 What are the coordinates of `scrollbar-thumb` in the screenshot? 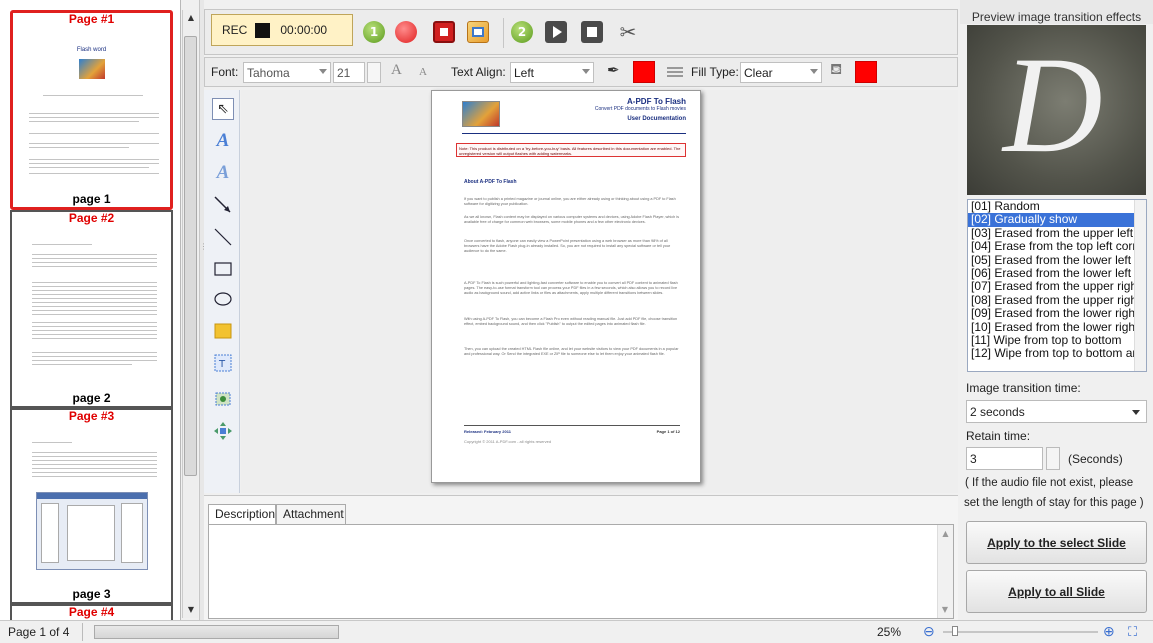 It's located at (190, 256).